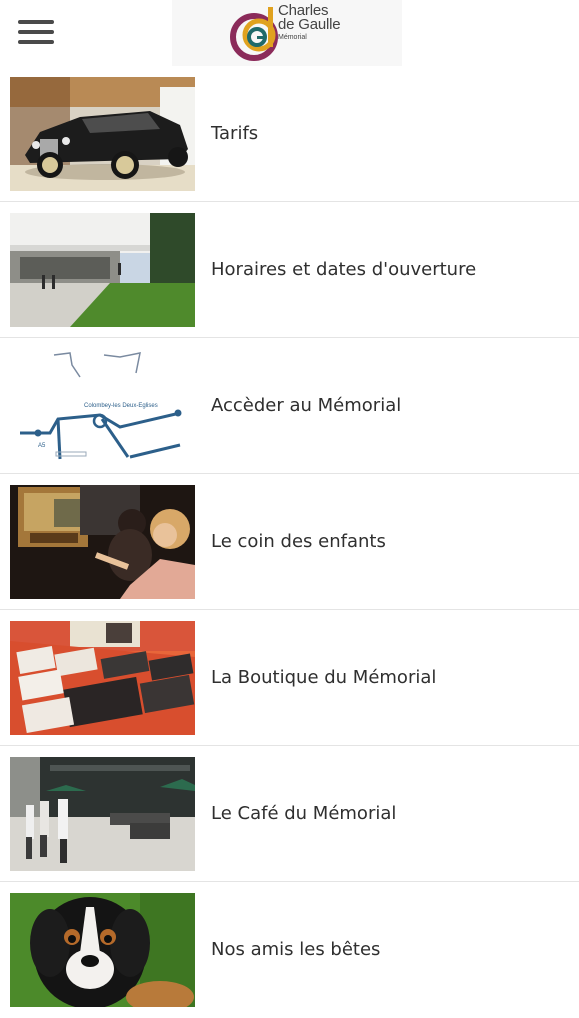 This screenshot has height=1018, width=579. I want to click on item-label-tarifs: Tarifs, so click(235, 133).